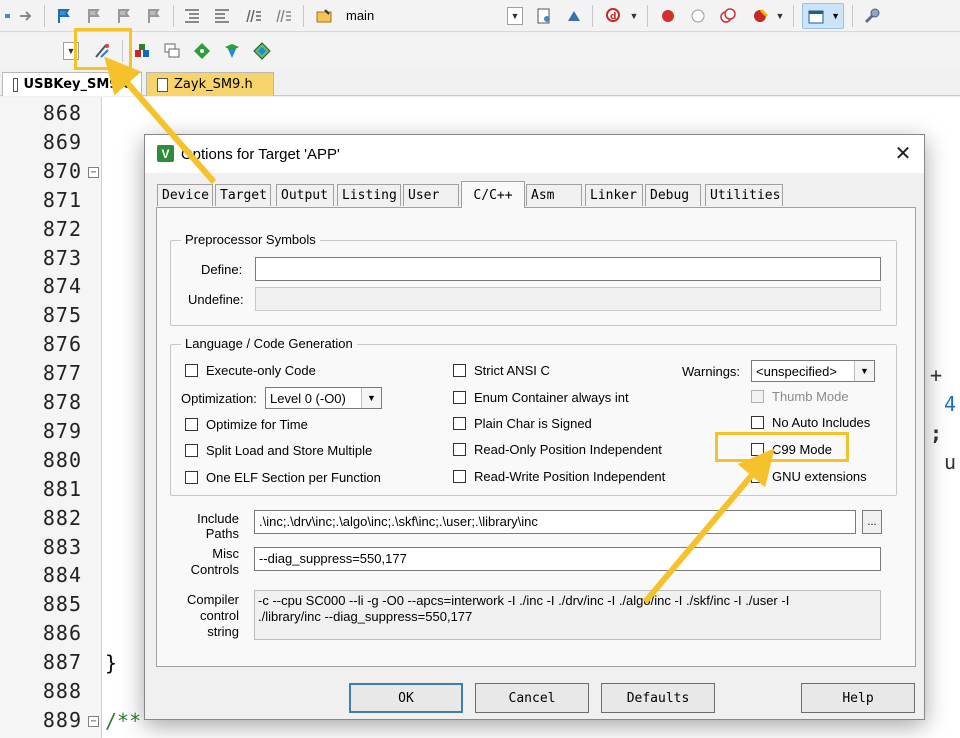 The width and height of the screenshot is (960, 738). I want to click on cancel-button: Cancel, so click(532, 698).